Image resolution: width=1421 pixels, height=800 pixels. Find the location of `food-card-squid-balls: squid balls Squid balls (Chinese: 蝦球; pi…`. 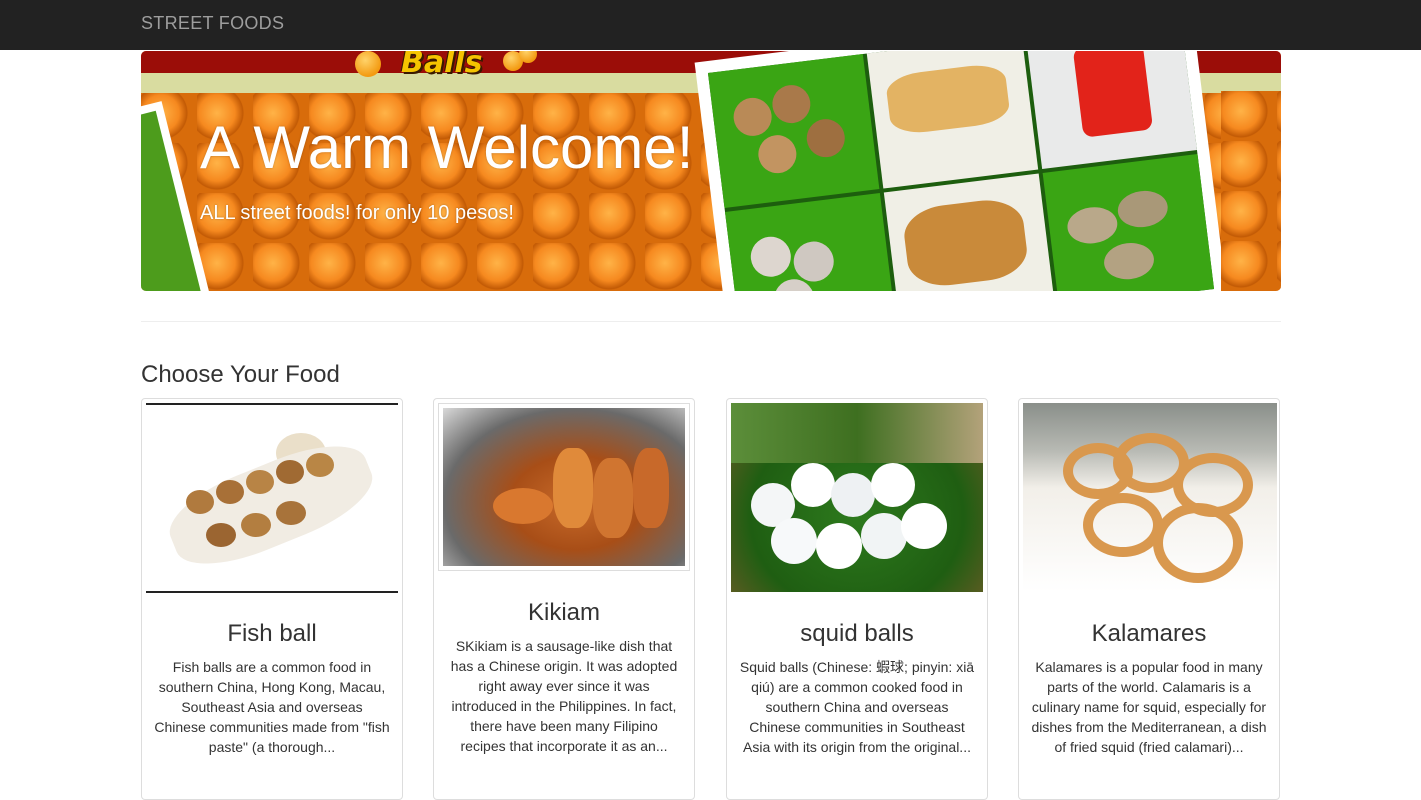

food-card-squid-balls: squid balls Squid balls (Chinese: 蝦球; pi… is located at coordinates (857, 599).